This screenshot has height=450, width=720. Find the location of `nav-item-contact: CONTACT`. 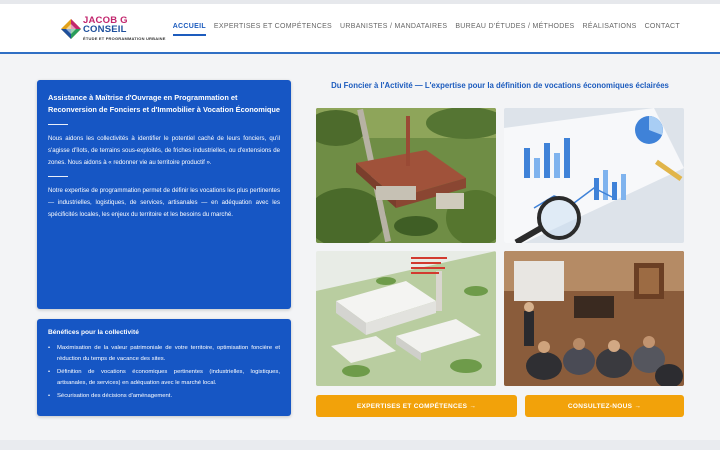

nav-item-contact: CONTACT is located at coordinates (662, 29).